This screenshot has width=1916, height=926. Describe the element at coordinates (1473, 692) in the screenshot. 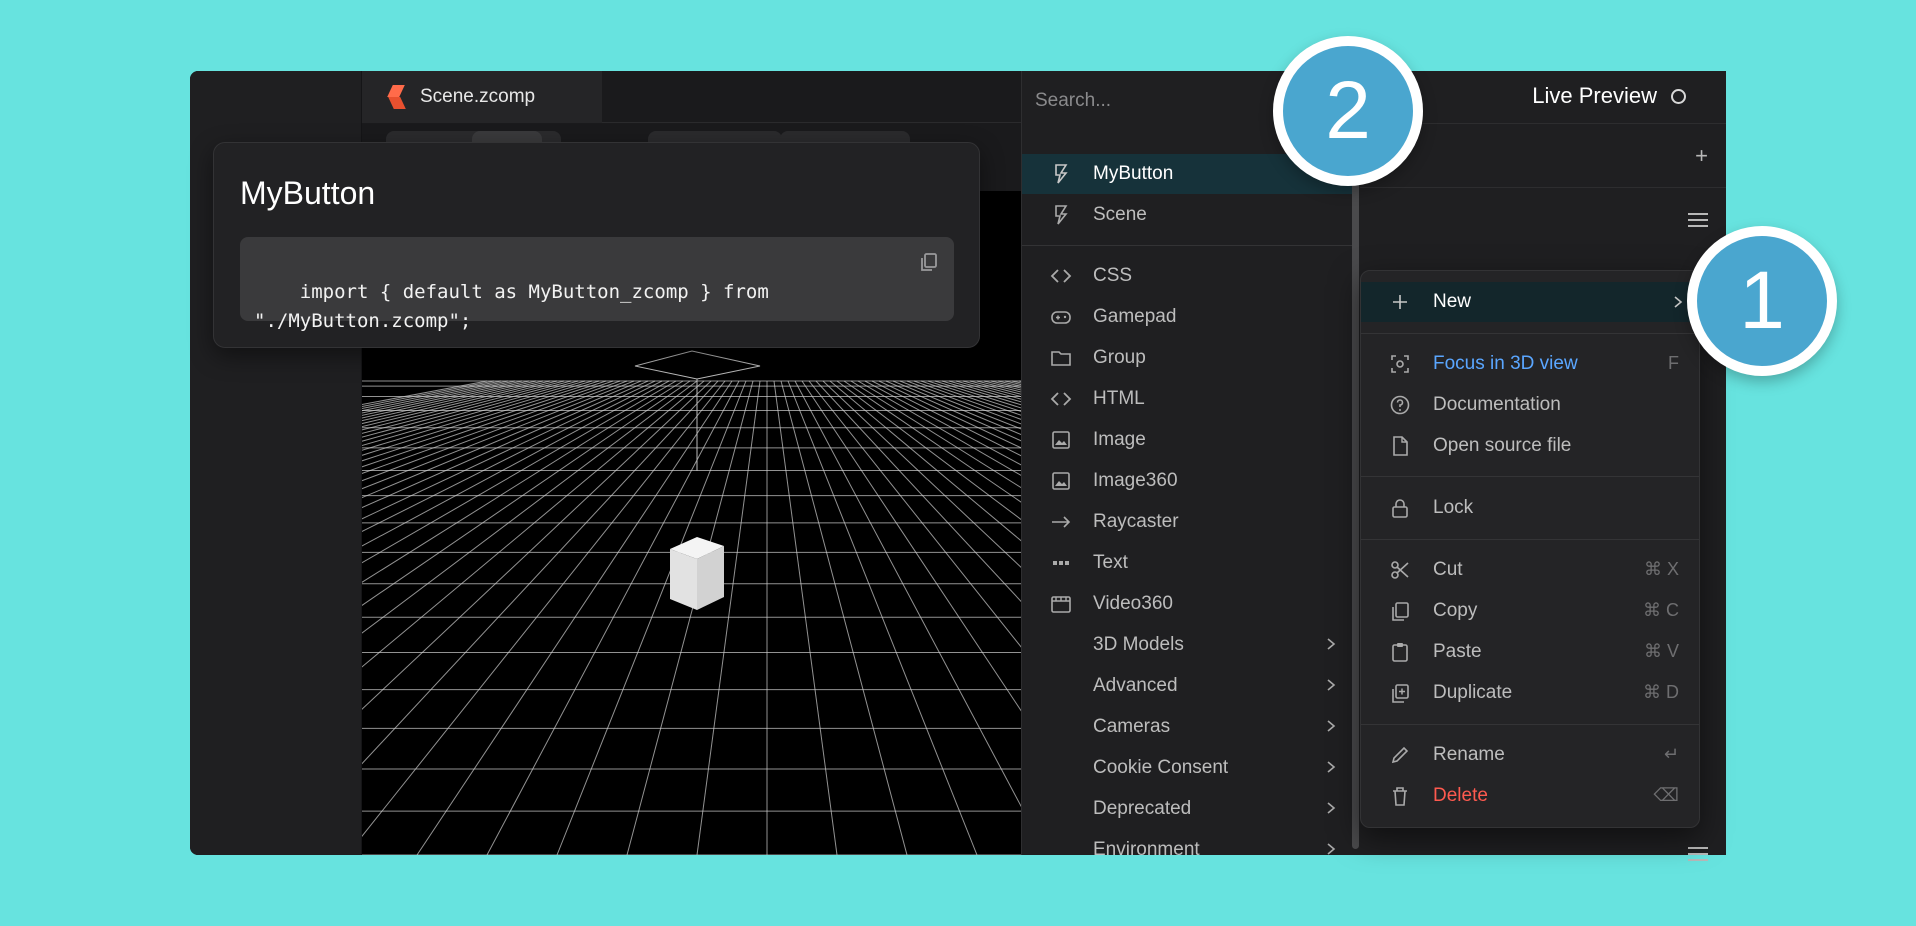

I see `ctx-item-label: Duplicate` at that location.